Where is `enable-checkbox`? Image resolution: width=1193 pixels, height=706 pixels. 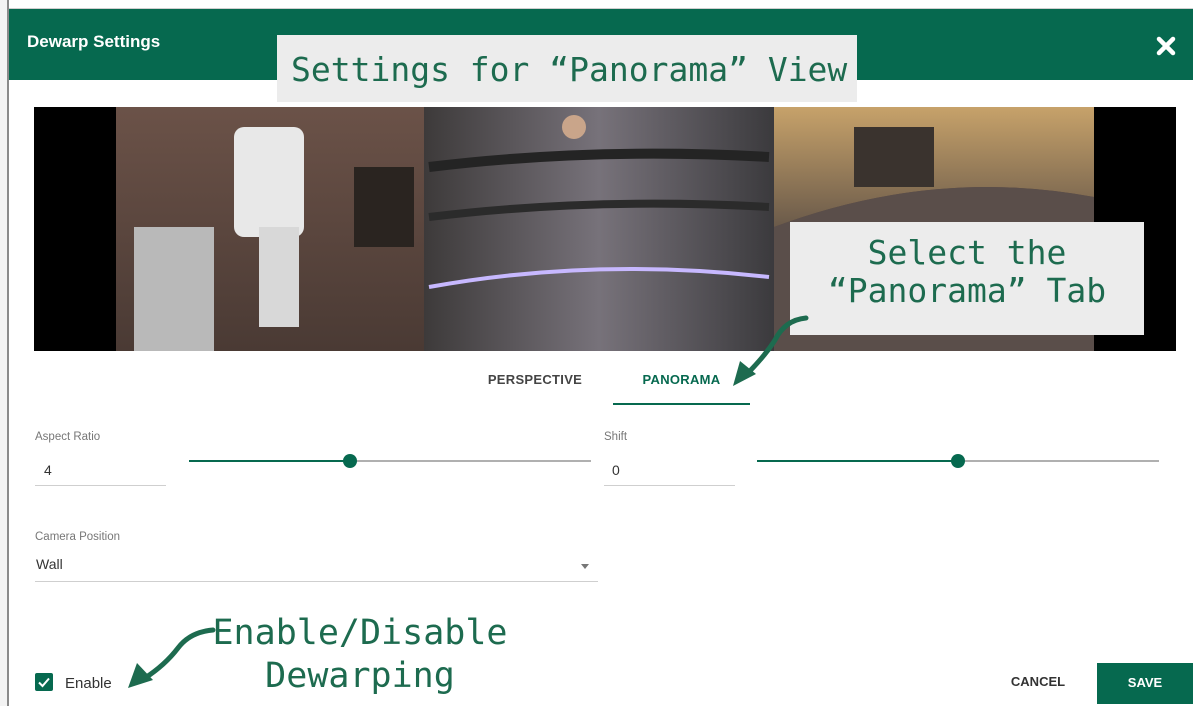
enable-checkbox is located at coordinates (44, 682).